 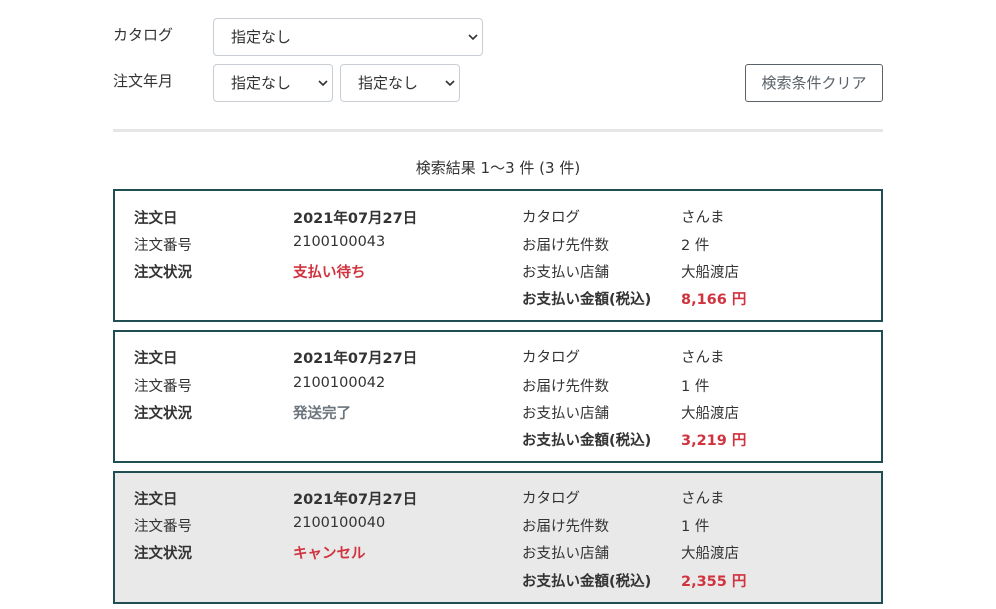 I want to click on order-month-select-value: 指定なし, so click(x=388, y=83).